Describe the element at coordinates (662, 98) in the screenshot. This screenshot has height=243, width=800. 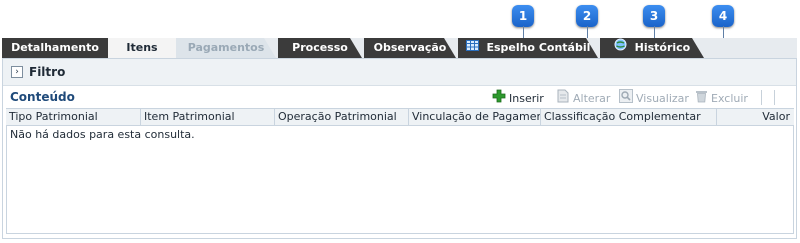
I see `view-label: Visualizar` at that location.